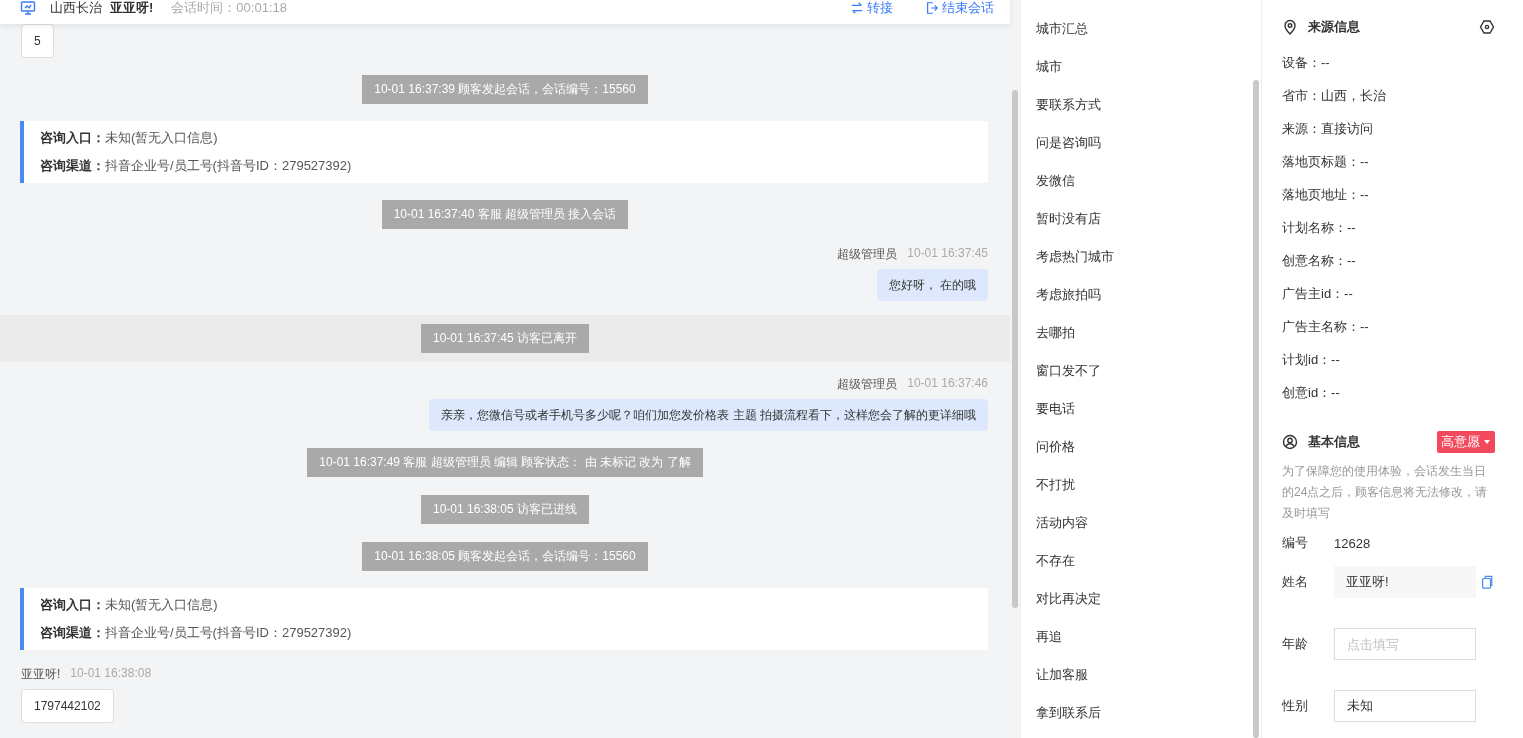 The image size is (1523, 738). I want to click on quick-reply-item: 发微信, so click(1143, 181).